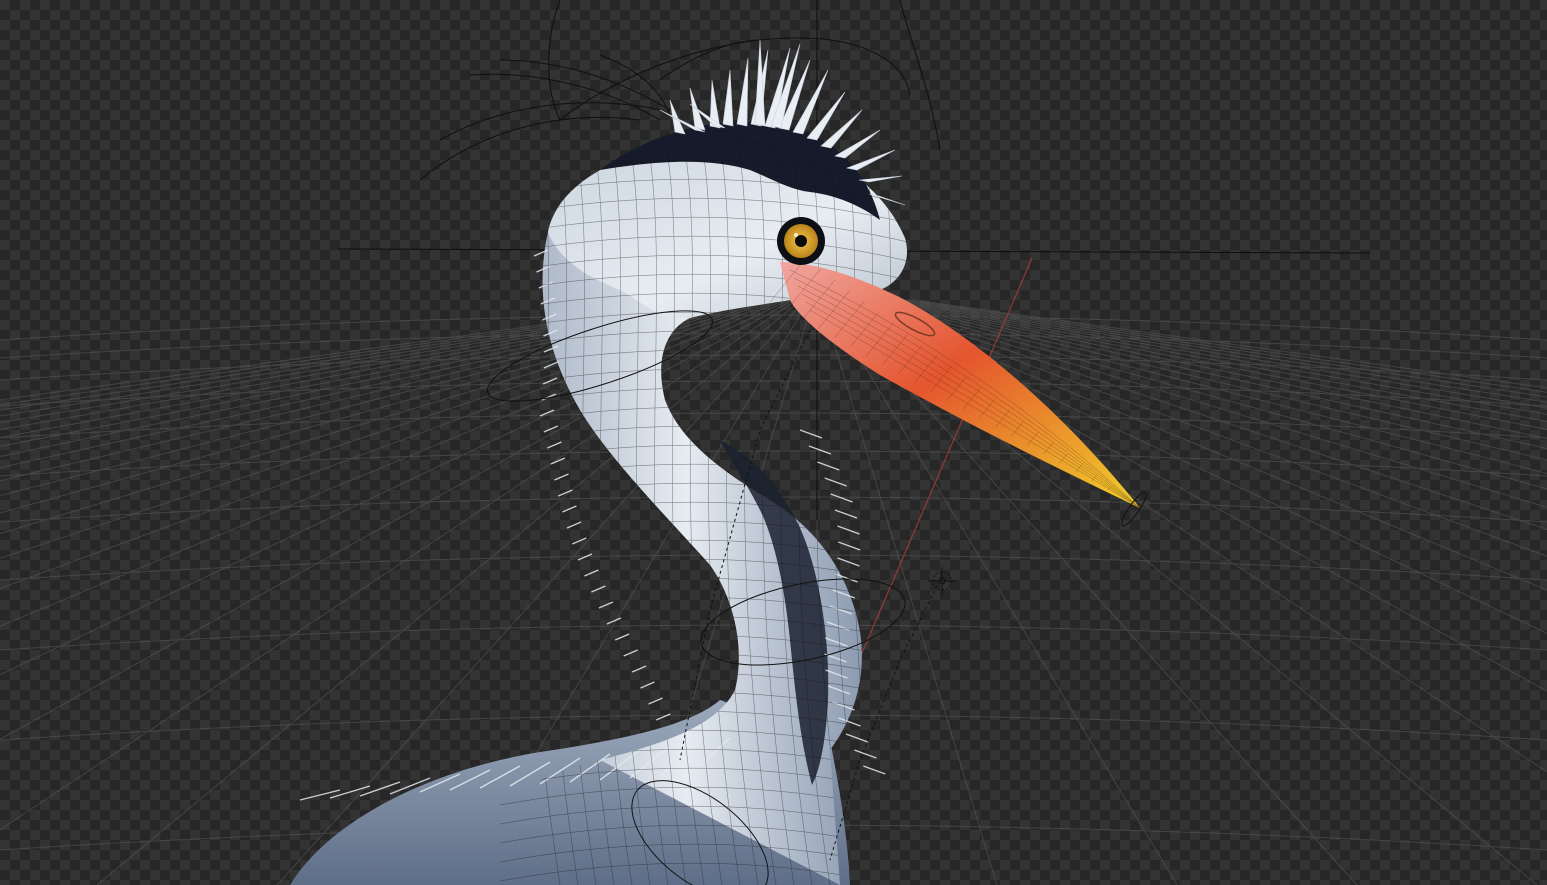 Image resolution: width=1547 pixels, height=885 pixels. What do you see at coordinates (801, 241) in the screenshot?
I see `heron-eye` at bounding box center [801, 241].